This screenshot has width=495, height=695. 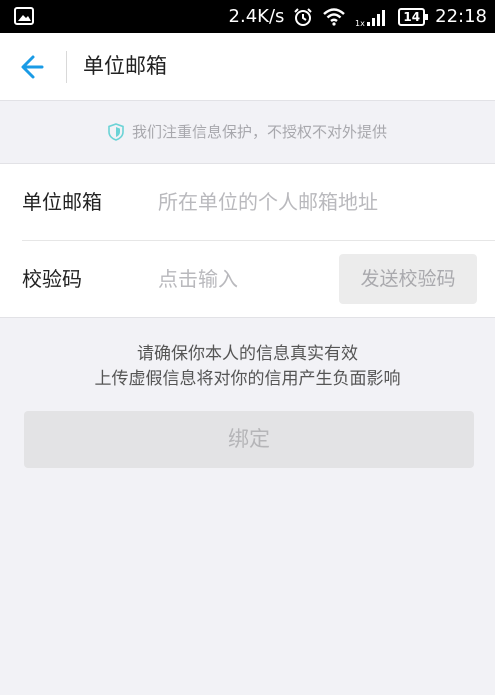 I want to click on code-label: 校验码, so click(x=52, y=279).